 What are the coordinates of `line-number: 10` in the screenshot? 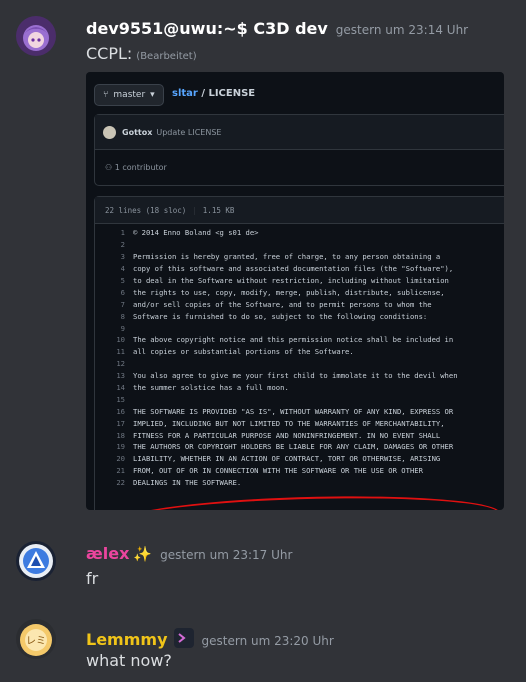 It's located at (120, 340).